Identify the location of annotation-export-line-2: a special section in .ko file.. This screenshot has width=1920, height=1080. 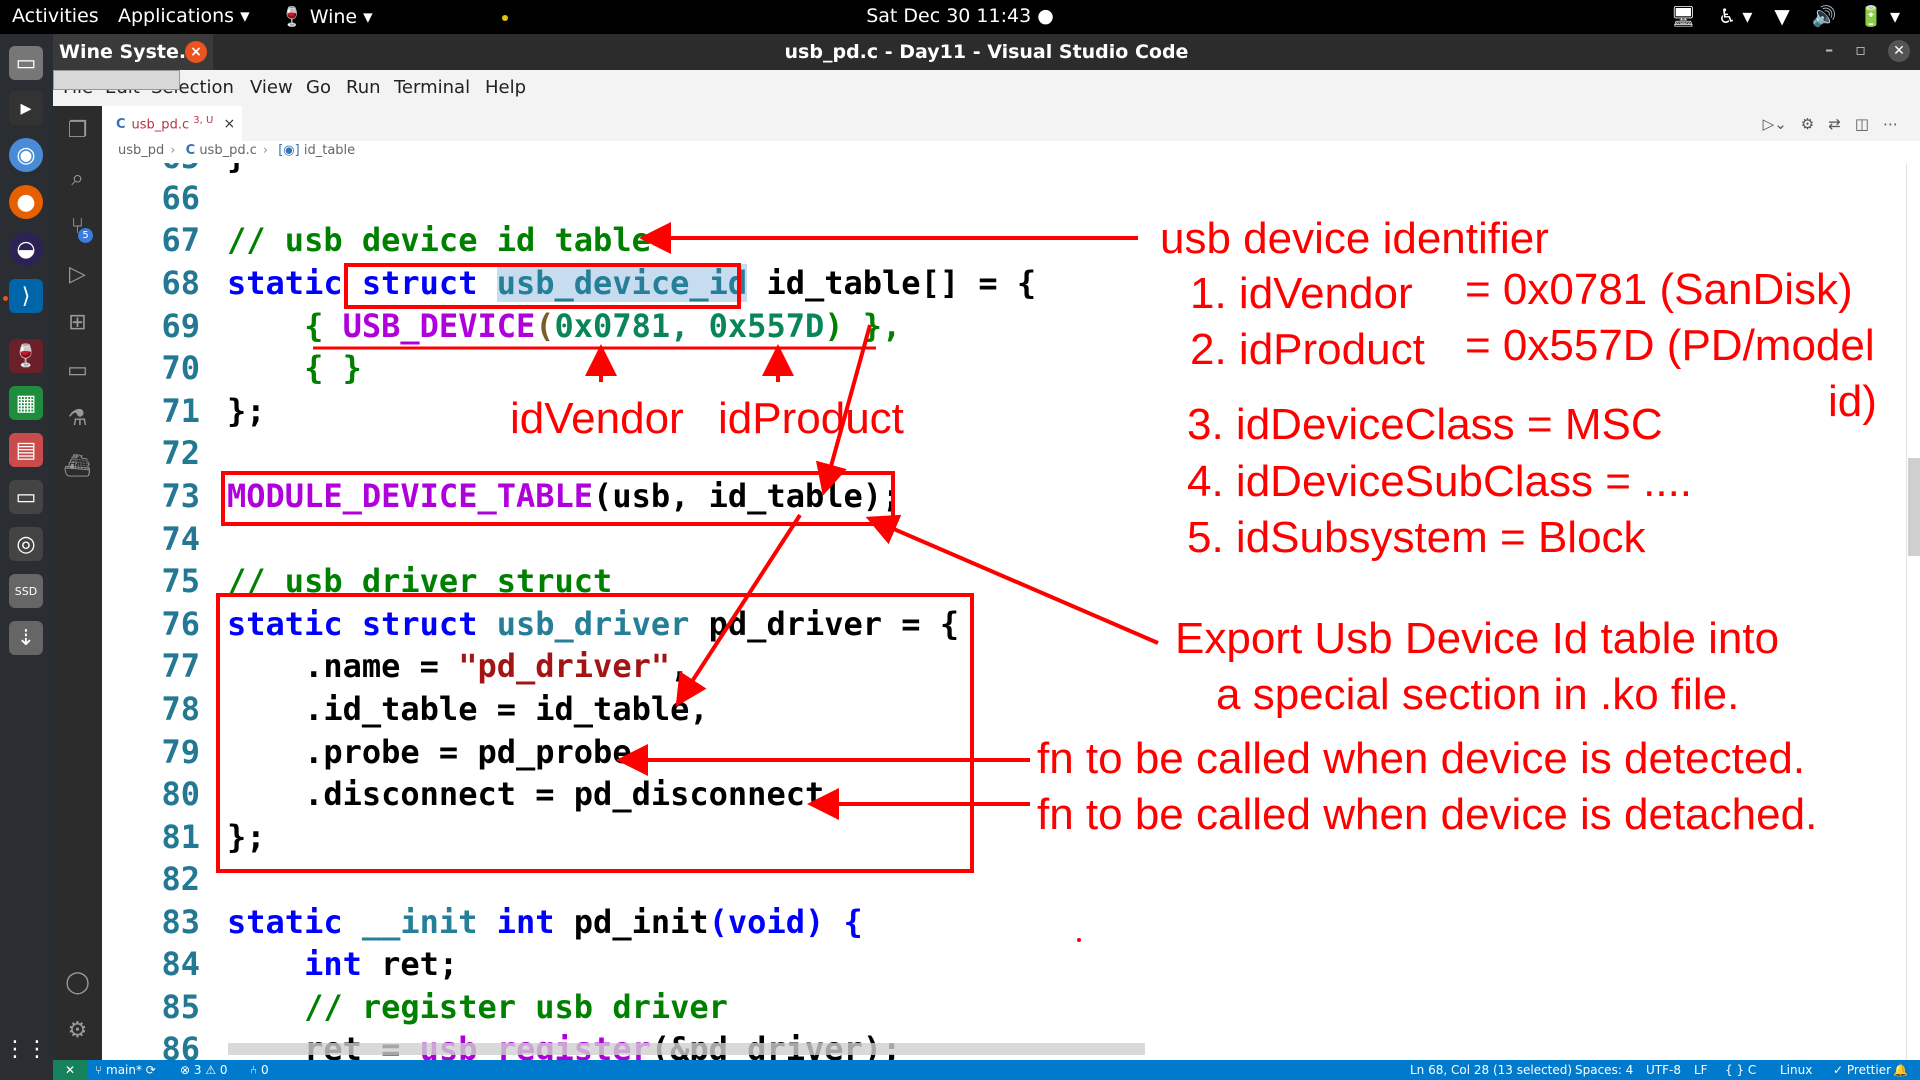
(1478, 694).